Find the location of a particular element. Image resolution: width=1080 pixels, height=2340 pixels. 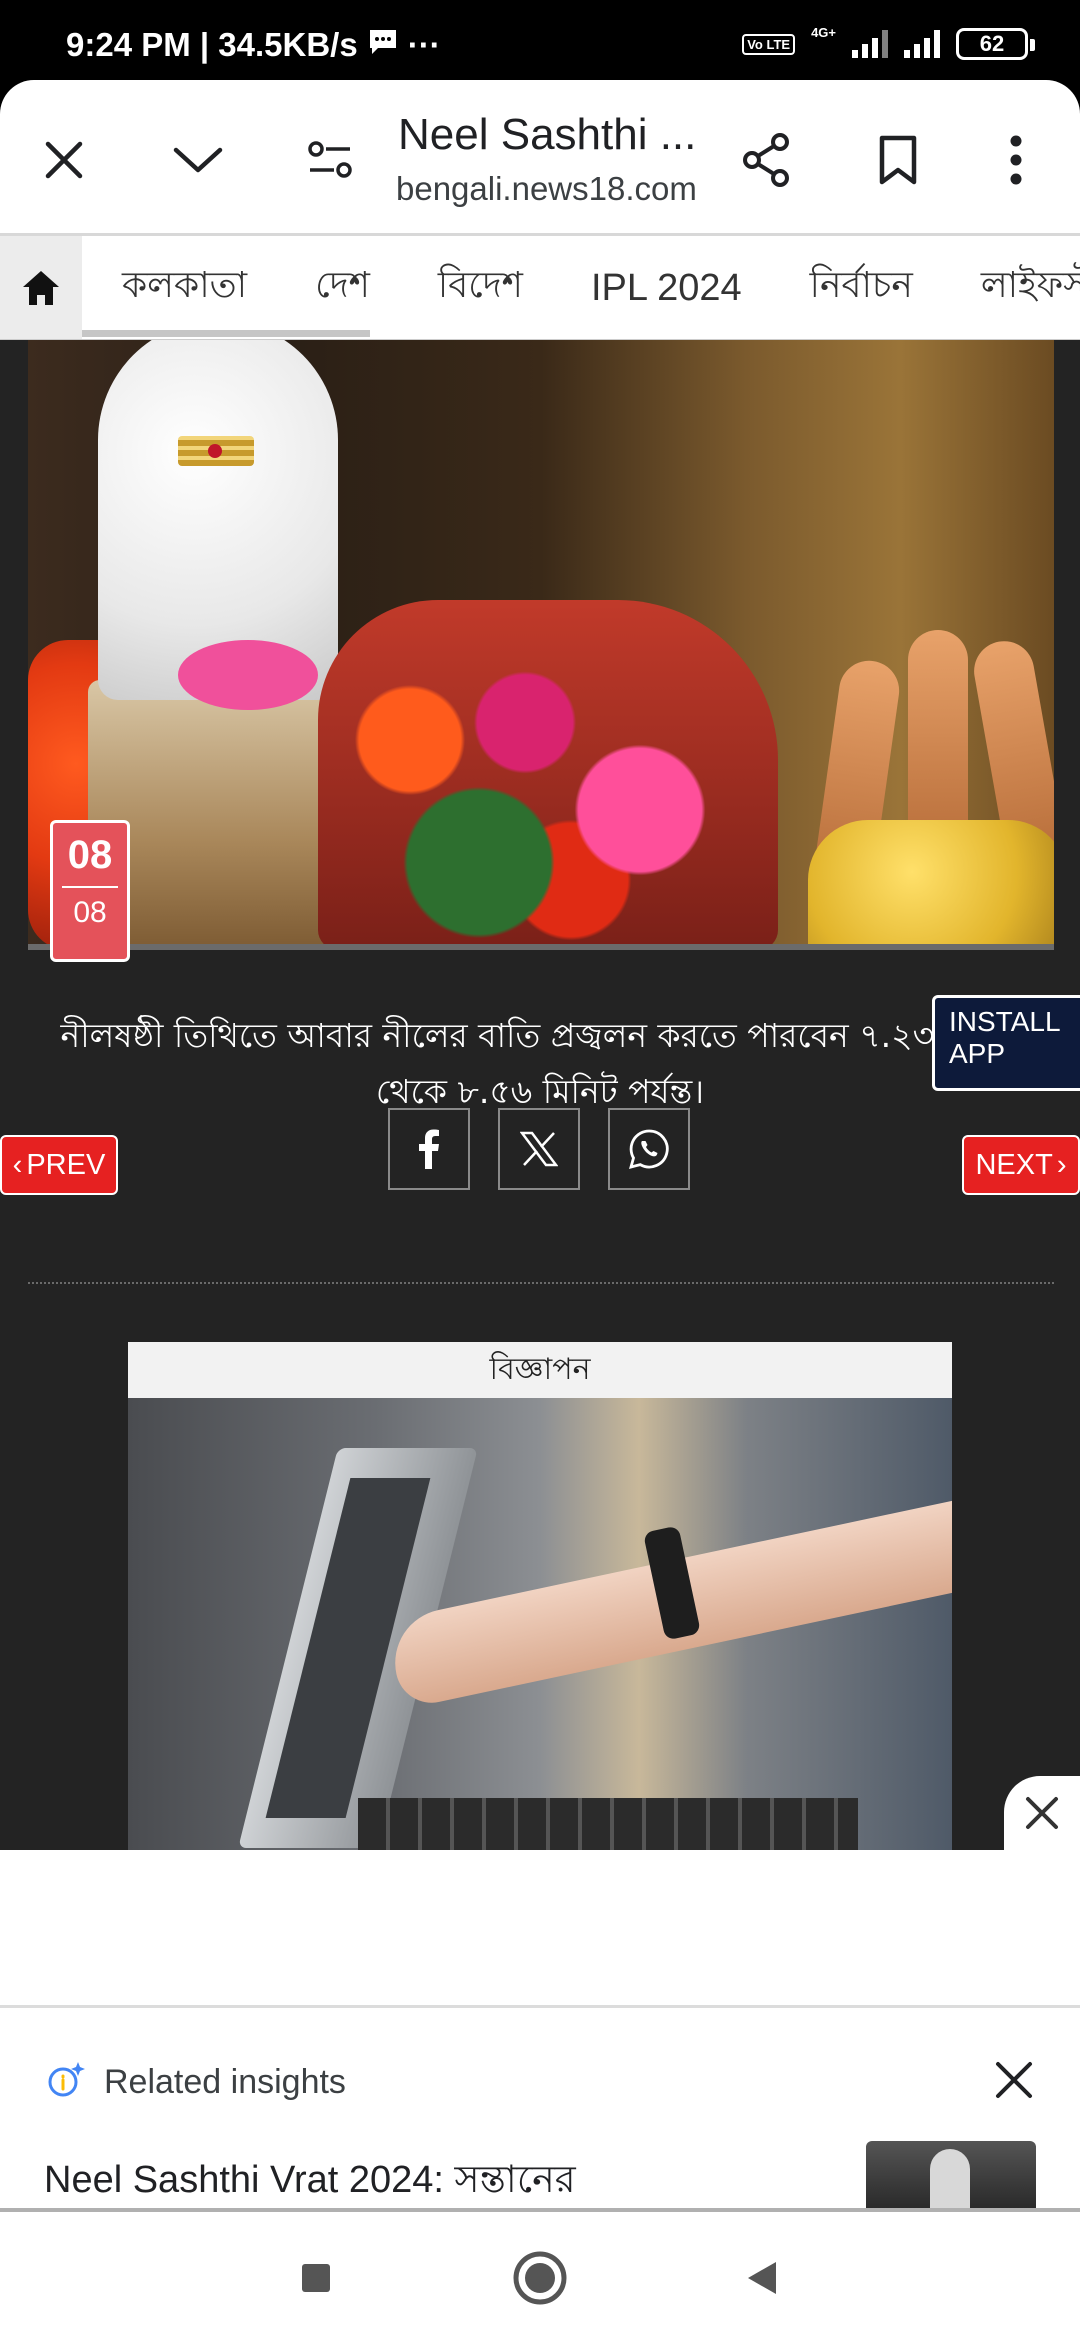

status-right: Vo LTE 4G+ 62 is located at coordinates (888, 42).